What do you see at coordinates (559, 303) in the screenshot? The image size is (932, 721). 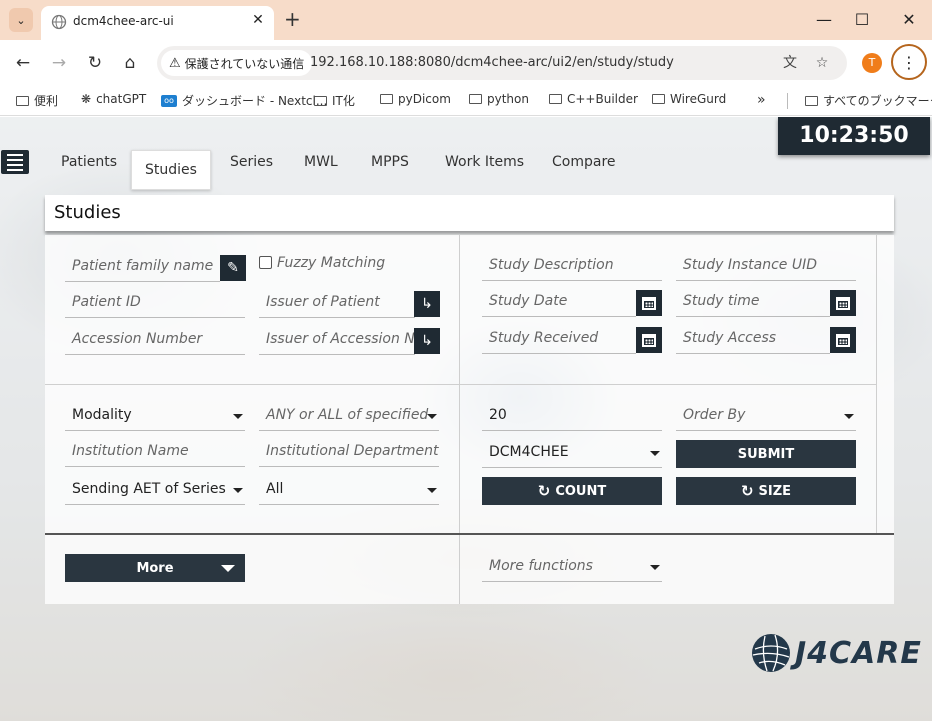 I see `study-date-input: Study Date` at bounding box center [559, 303].